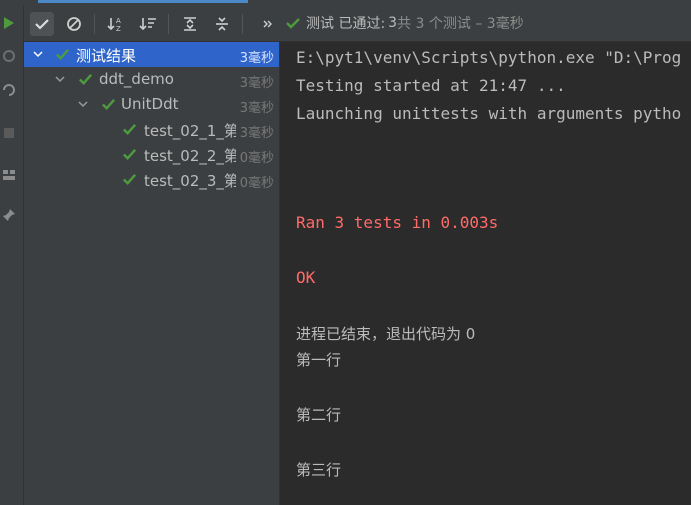  I want to click on show-ignored-button, so click(74, 24).